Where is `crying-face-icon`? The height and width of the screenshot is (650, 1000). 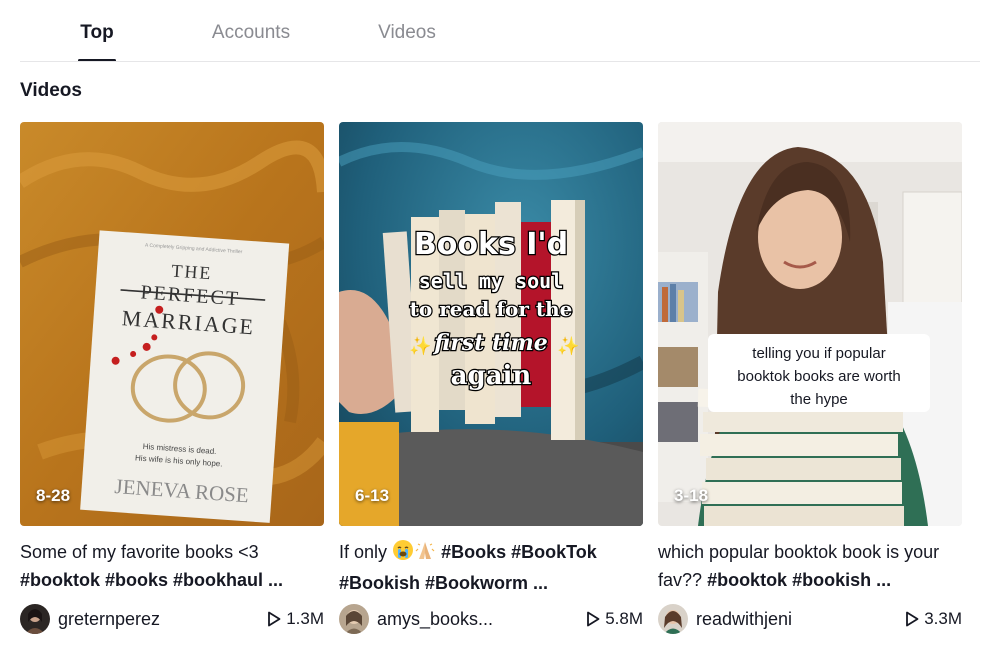 crying-face-icon is located at coordinates (403, 554).